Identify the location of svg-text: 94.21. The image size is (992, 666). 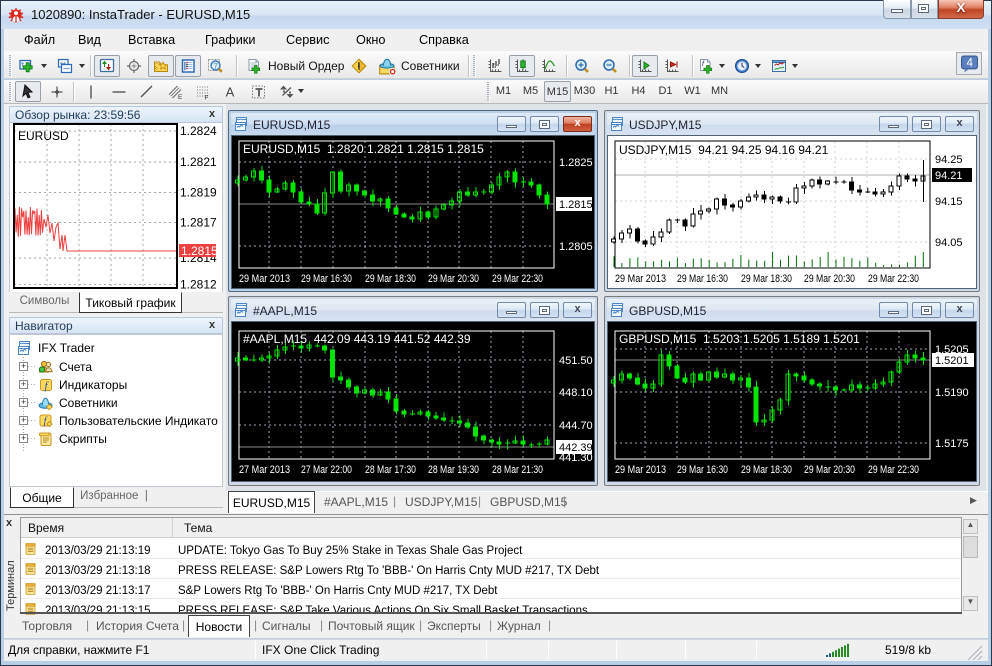
(949, 176).